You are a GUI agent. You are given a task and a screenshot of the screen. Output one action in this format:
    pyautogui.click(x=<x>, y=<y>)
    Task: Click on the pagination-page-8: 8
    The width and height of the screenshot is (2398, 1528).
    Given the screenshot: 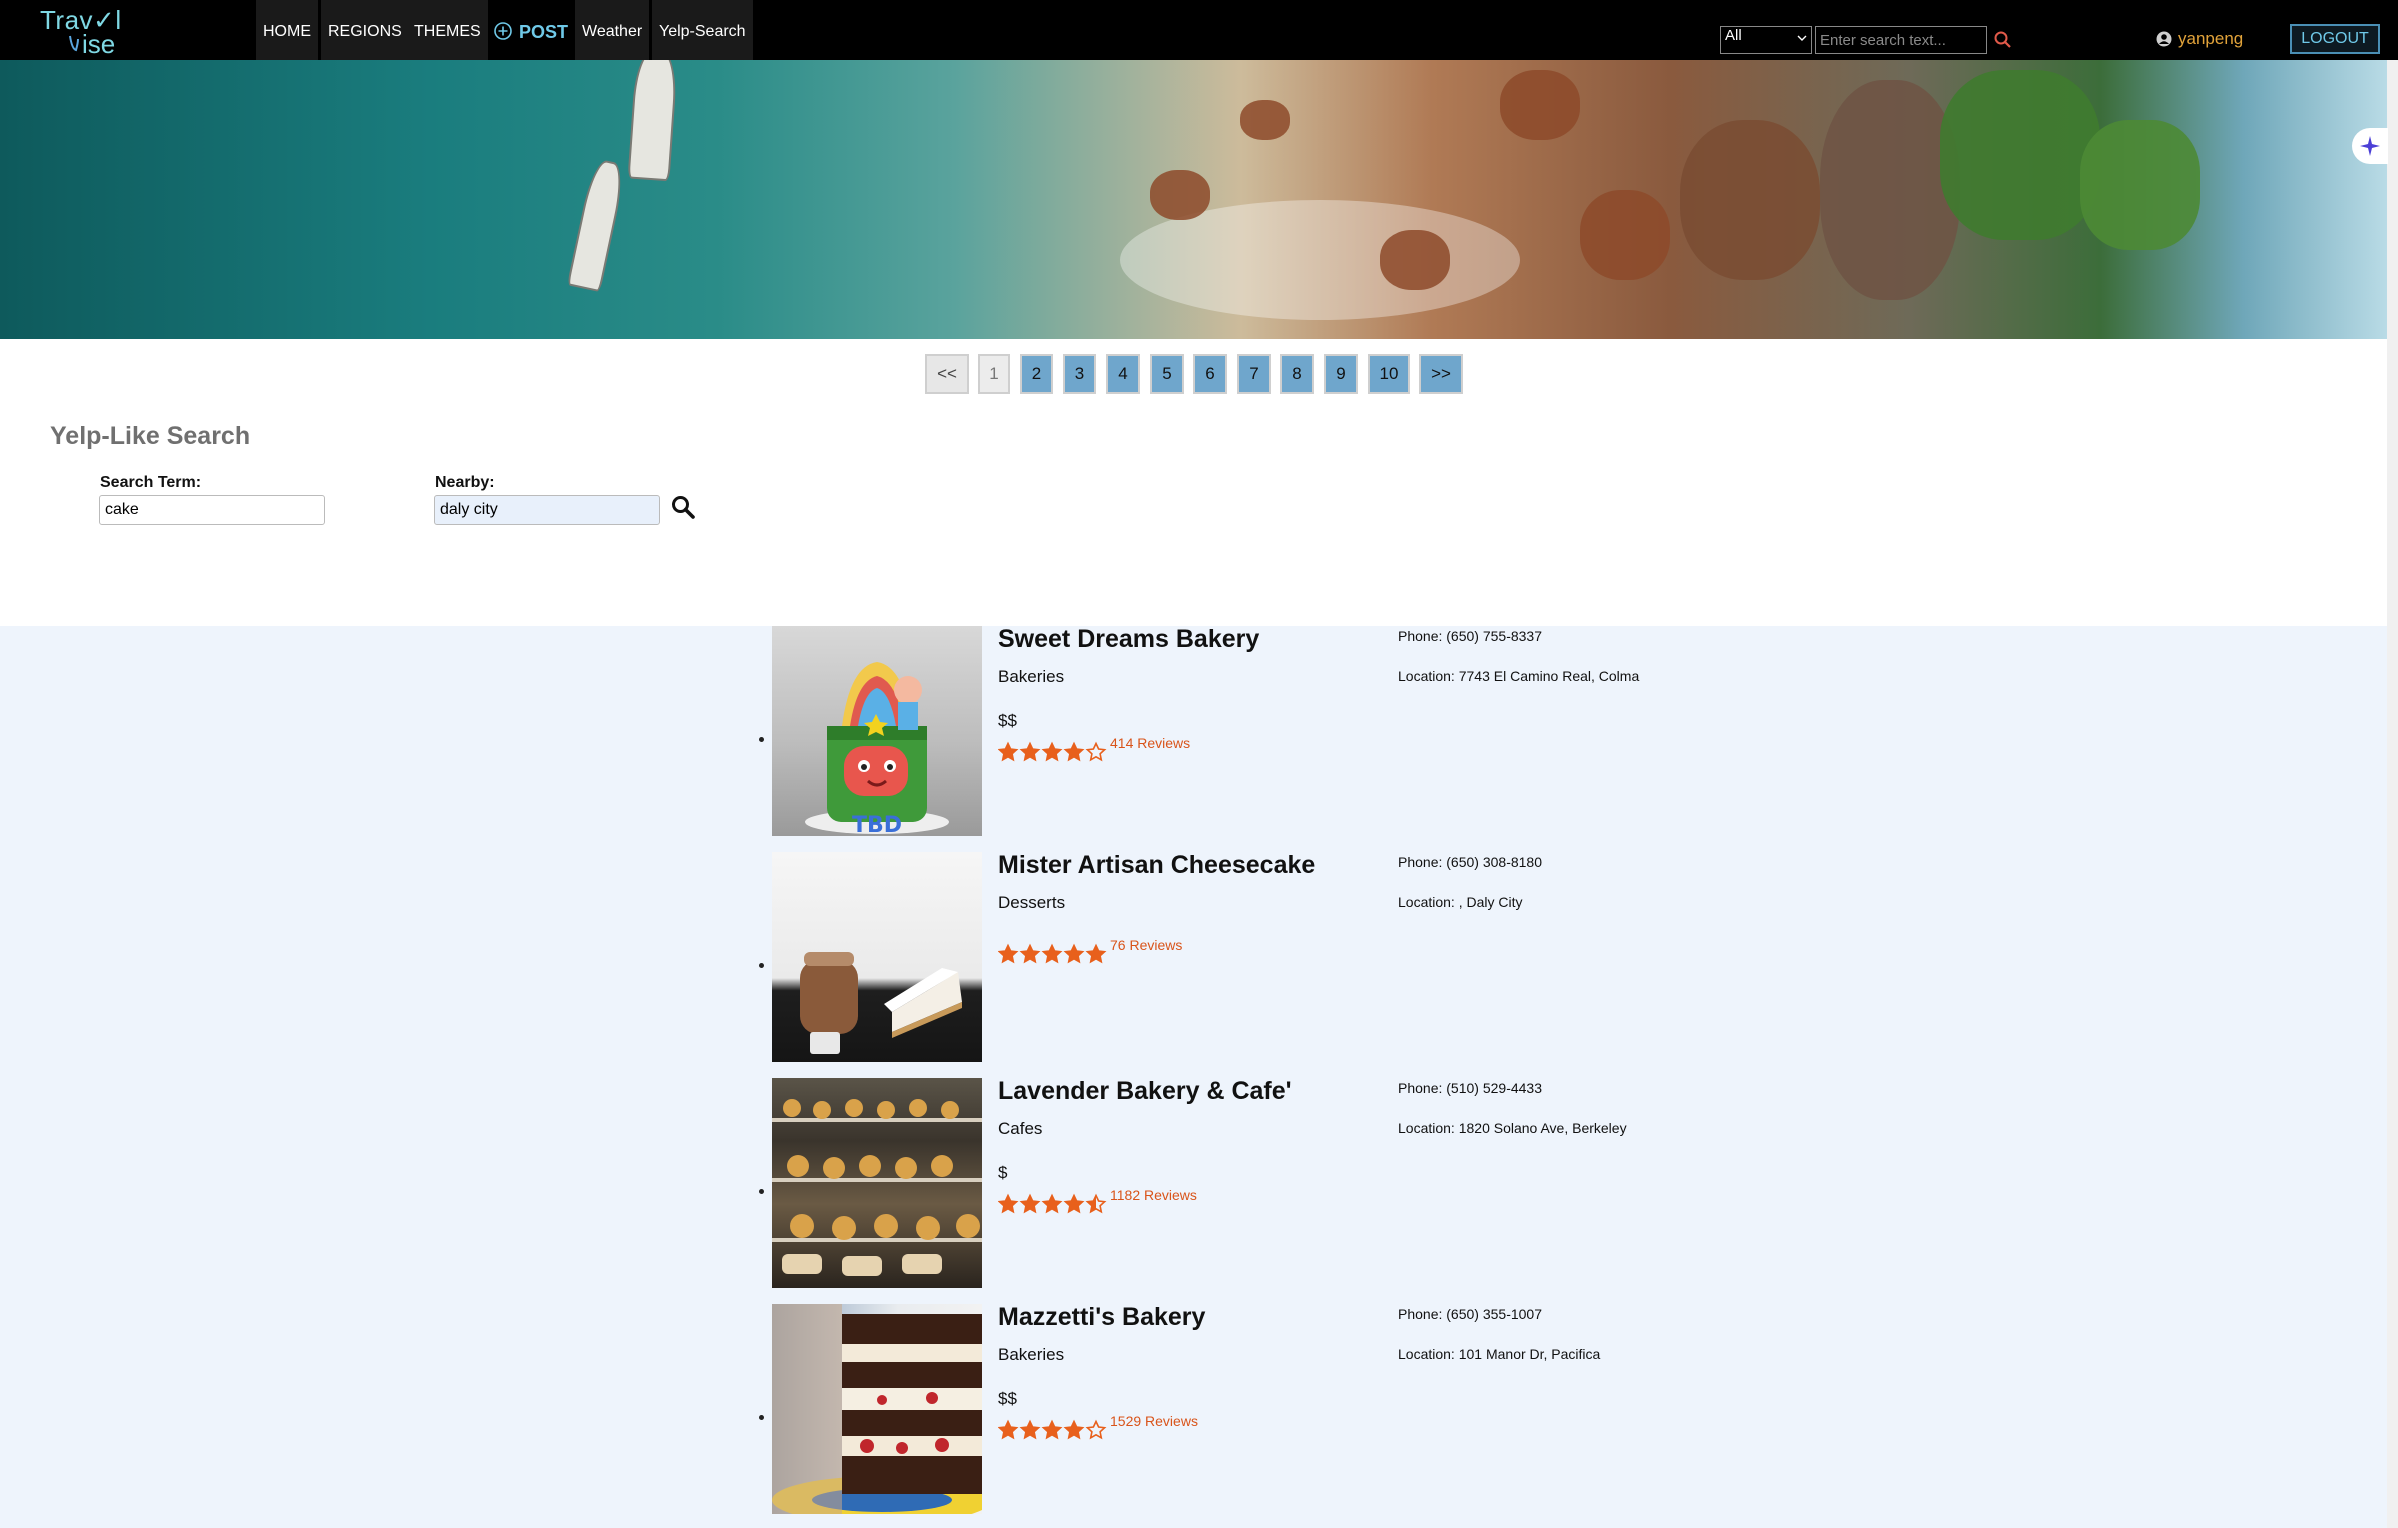 What is the action you would take?
    pyautogui.click(x=1297, y=374)
    